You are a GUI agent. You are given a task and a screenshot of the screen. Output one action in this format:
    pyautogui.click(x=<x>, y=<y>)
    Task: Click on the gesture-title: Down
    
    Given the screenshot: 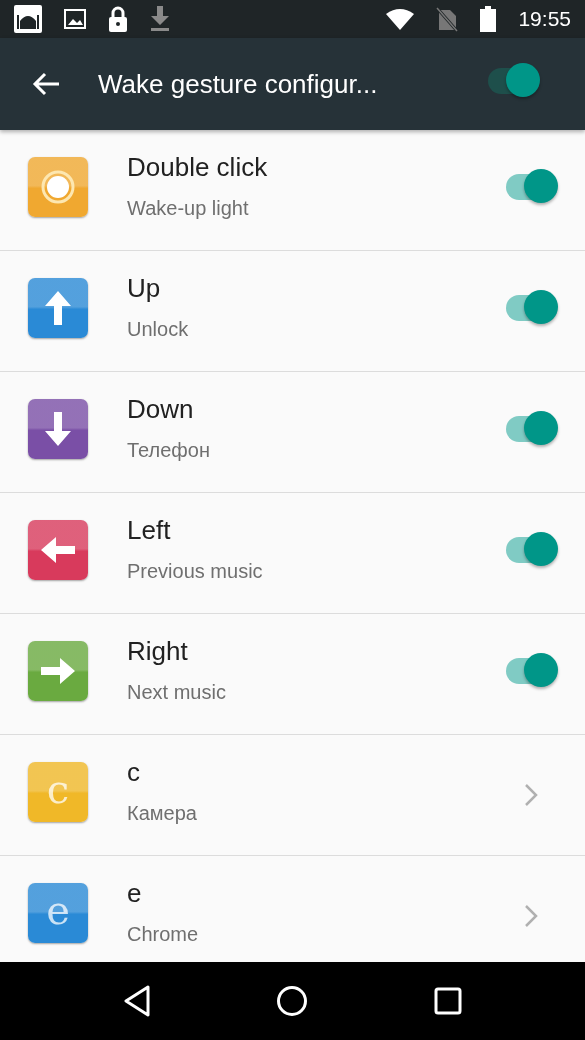 What is the action you would take?
    pyautogui.click(x=161, y=409)
    